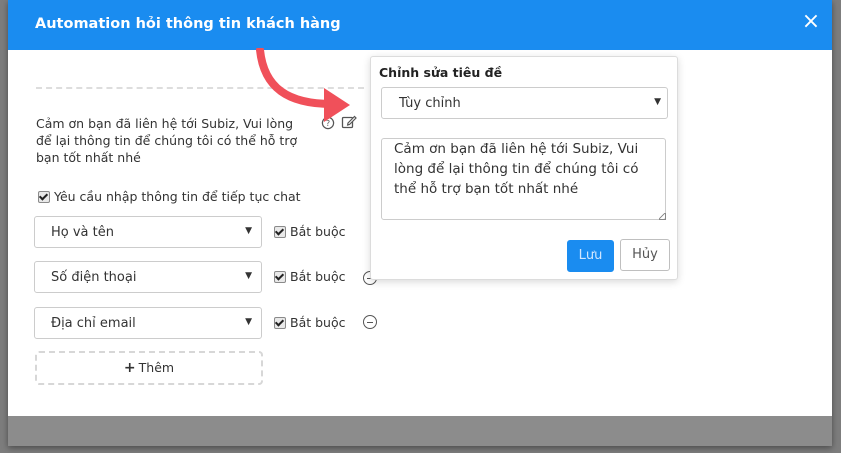 This screenshot has width=841, height=453. I want to click on resize-grip-icon, so click(662, 216).